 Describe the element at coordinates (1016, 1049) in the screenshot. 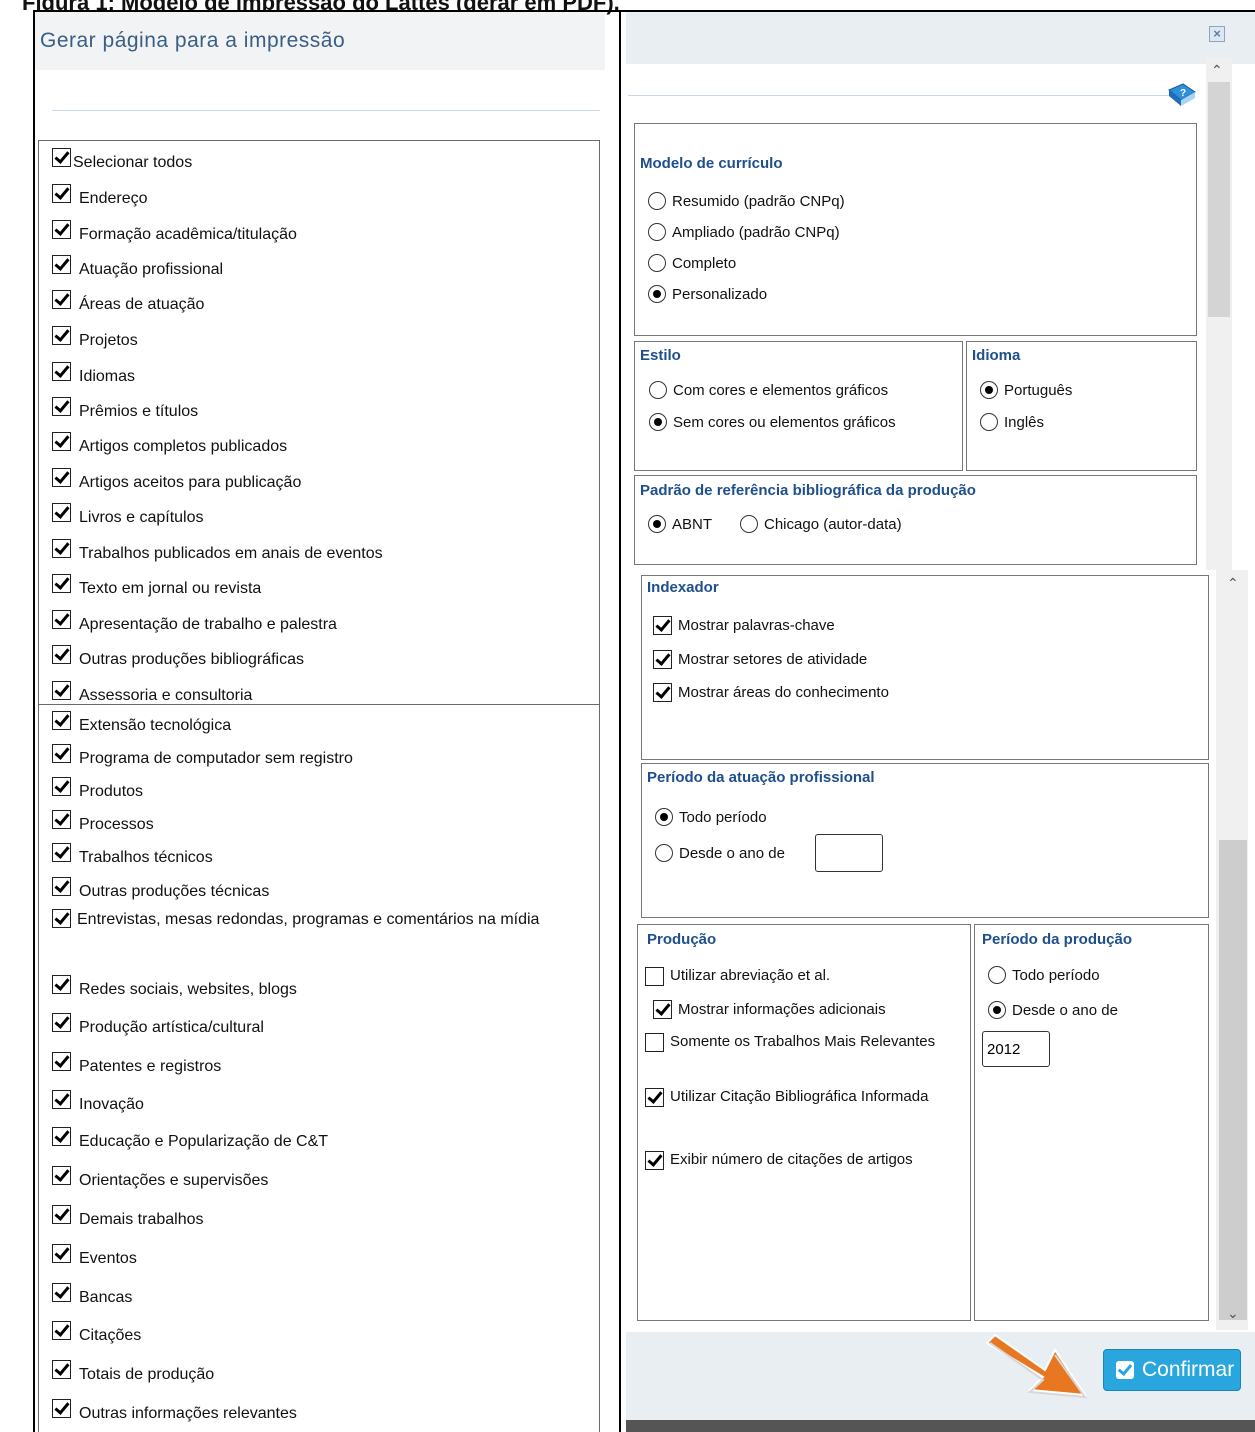

I see `producao-year-input` at that location.